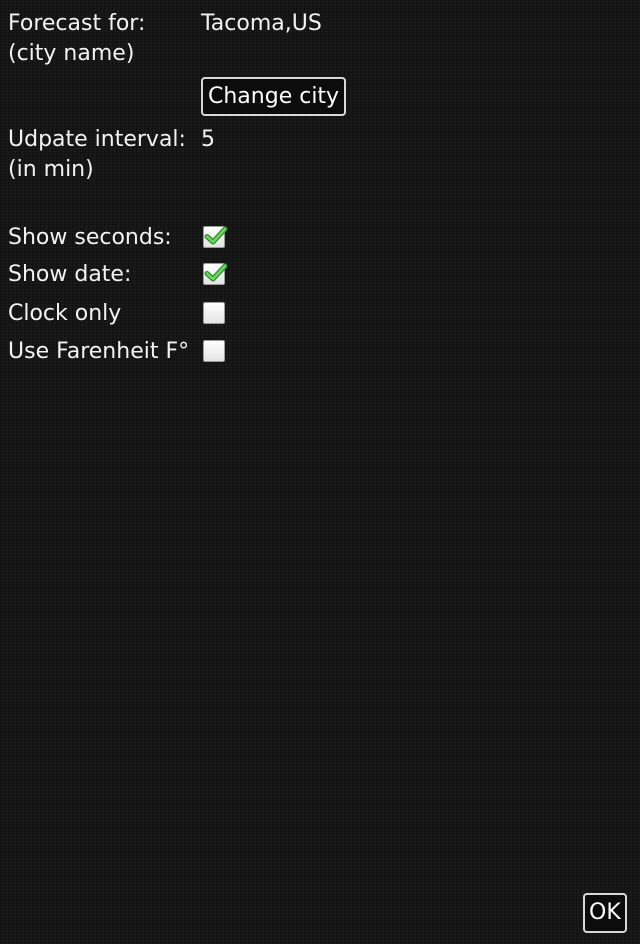 The image size is (640, 944). Describe the element at coordinates (97, 139) in the screenshot. I see `update-interval-label-line1: Udpate interval:` at that location.